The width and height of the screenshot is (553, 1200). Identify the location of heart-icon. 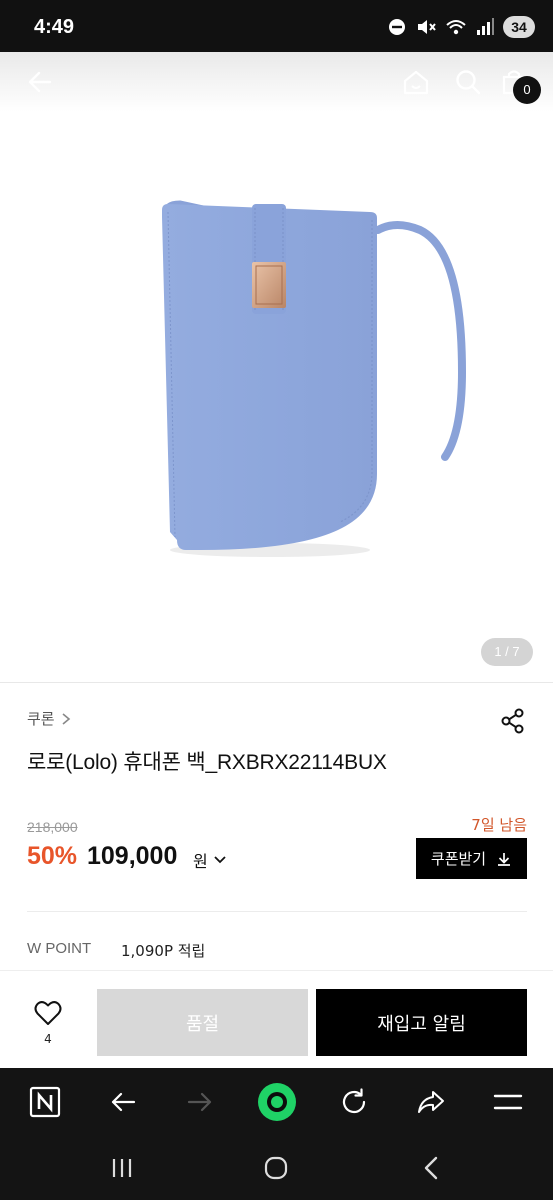
(48, 1013).